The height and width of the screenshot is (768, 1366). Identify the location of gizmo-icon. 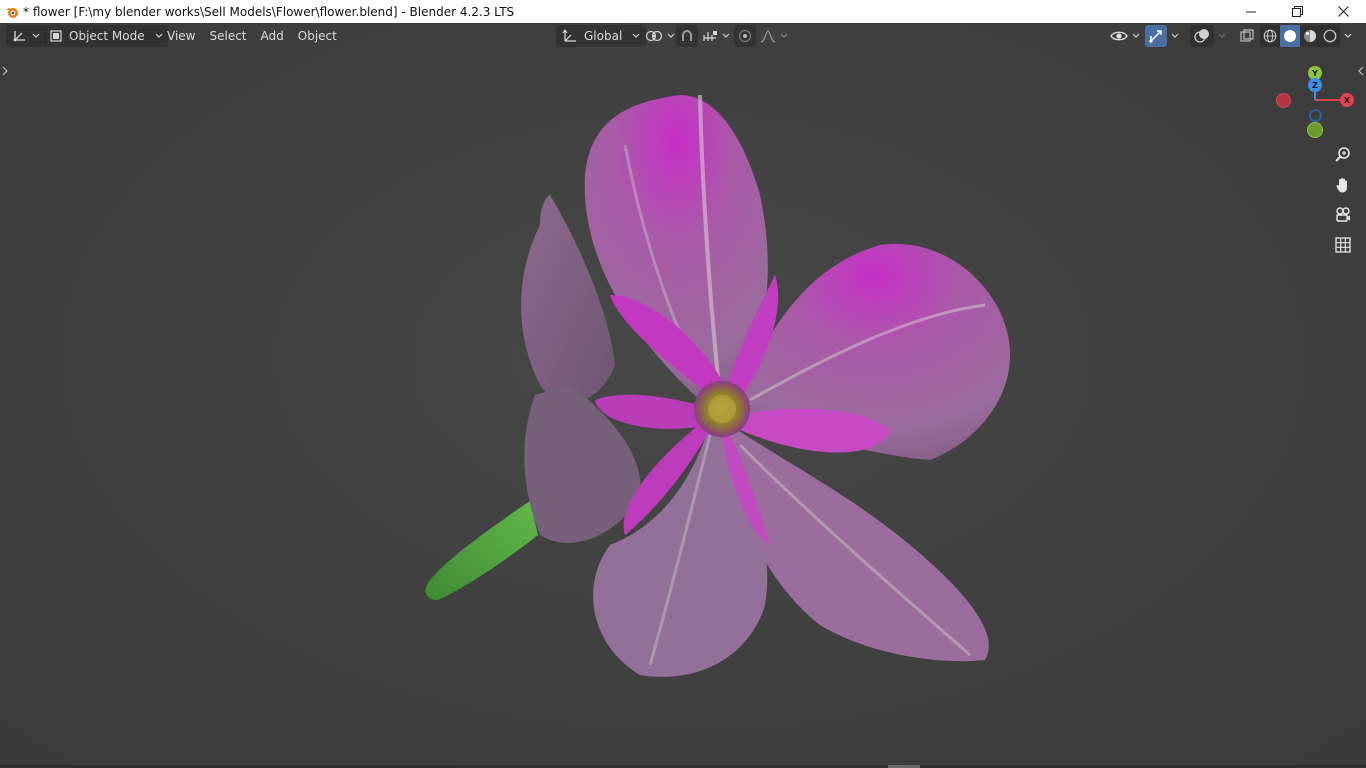
(1155, 36).